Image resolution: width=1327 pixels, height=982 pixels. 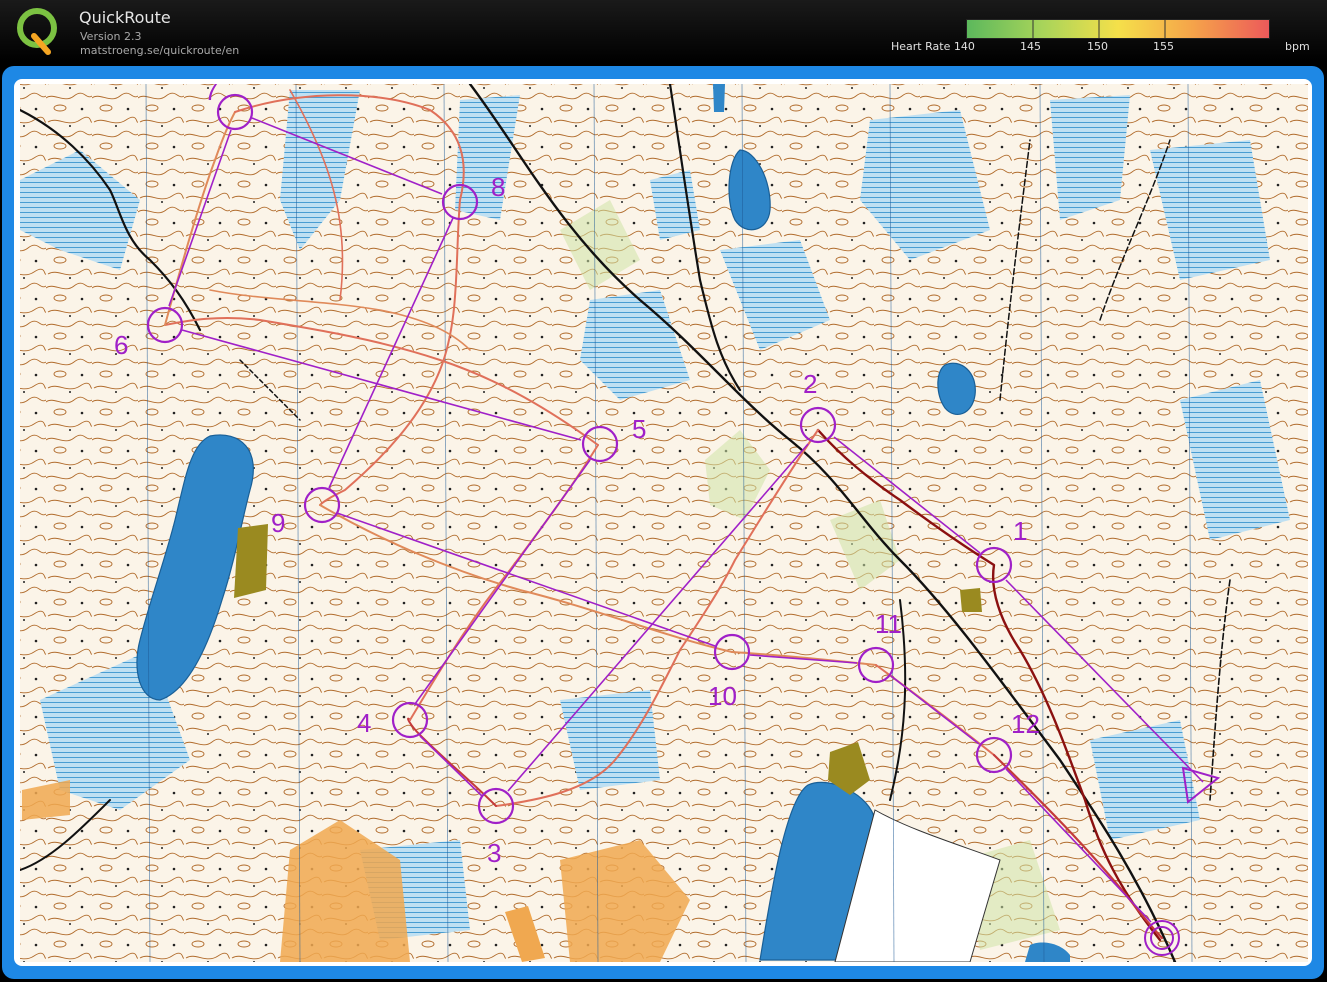 I want to click on control-6-label: 6, so click(x=121, y=345).